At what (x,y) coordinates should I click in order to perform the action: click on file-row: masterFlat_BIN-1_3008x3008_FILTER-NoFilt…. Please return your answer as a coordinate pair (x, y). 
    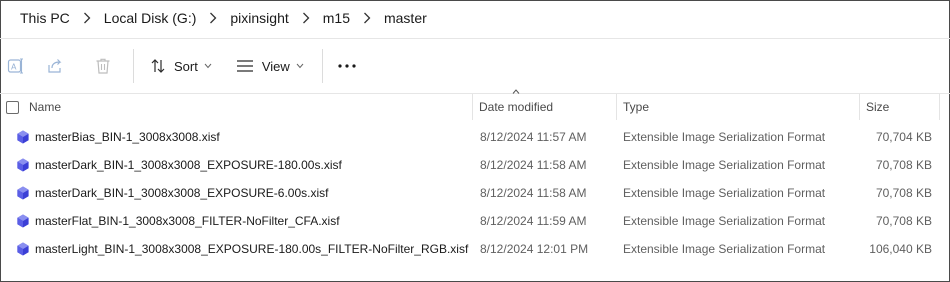
    Looking at the image, I should click on (474, 221).